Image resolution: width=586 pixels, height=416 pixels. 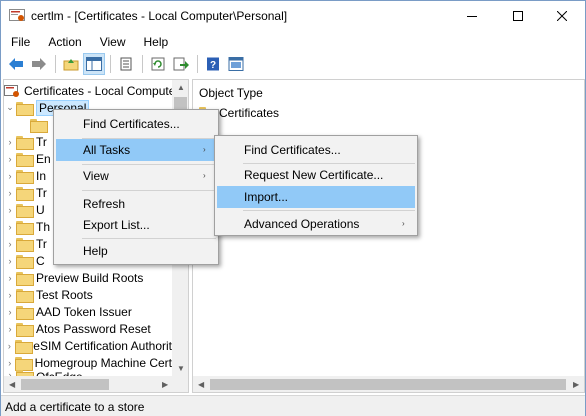 I want to click on certificates-store-icon, so click(x=12, y=91).